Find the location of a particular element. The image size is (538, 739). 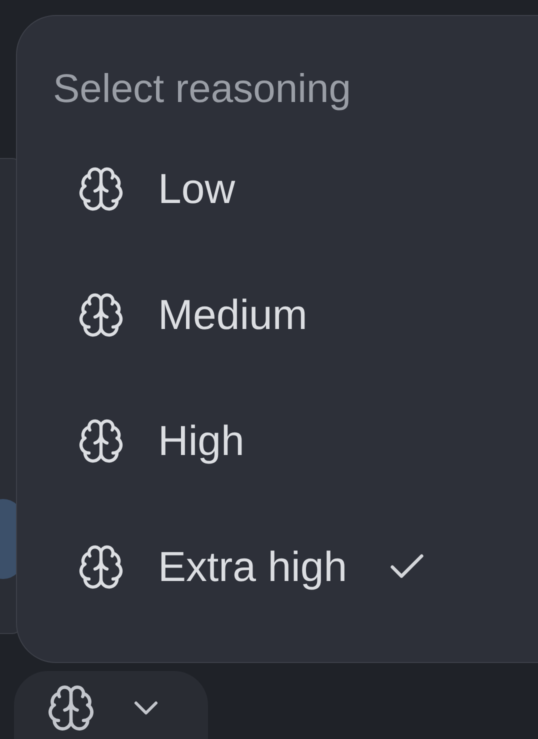

menu-title: Select reasoning is located at coordinates (202, 89).